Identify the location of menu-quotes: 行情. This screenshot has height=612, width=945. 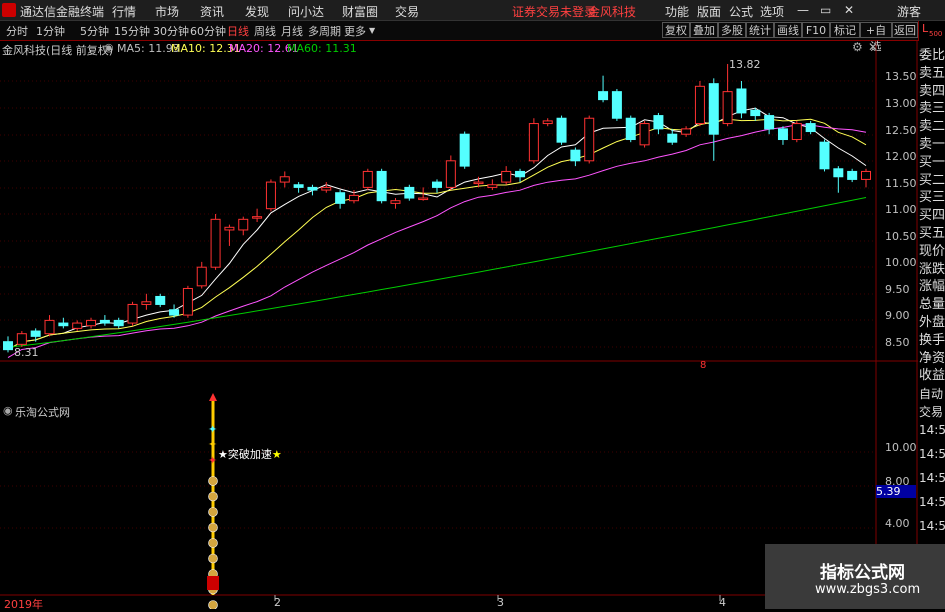
(124, 11).